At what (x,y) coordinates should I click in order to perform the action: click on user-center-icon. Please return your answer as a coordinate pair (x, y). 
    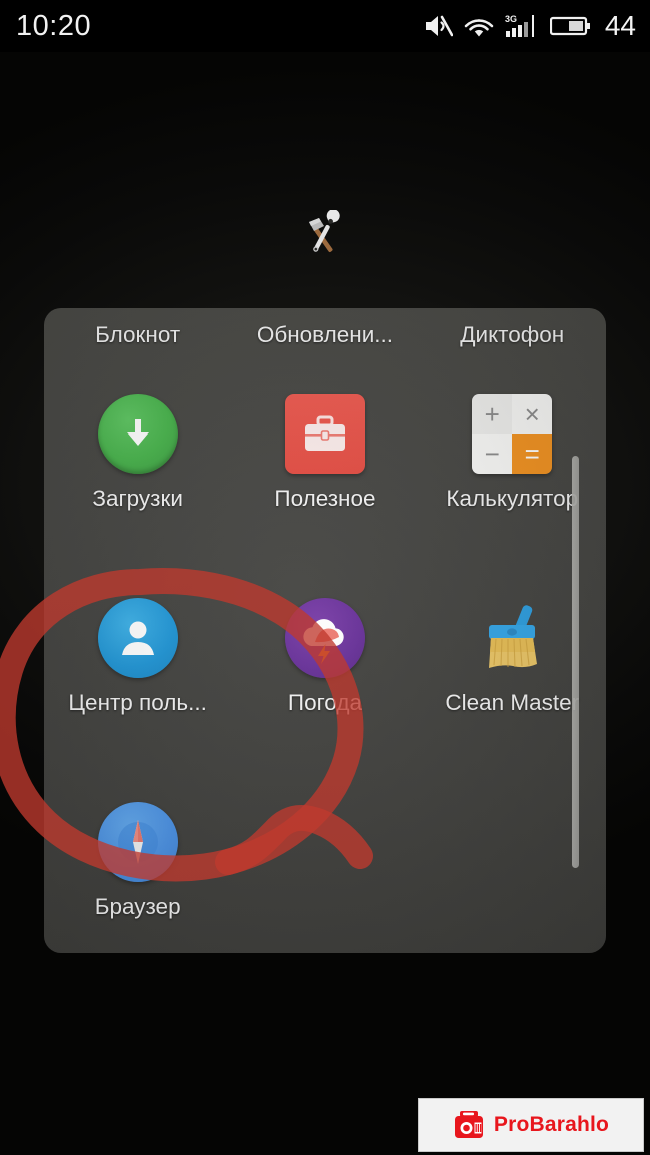
    Looking at the image, I should click on (137, 638).